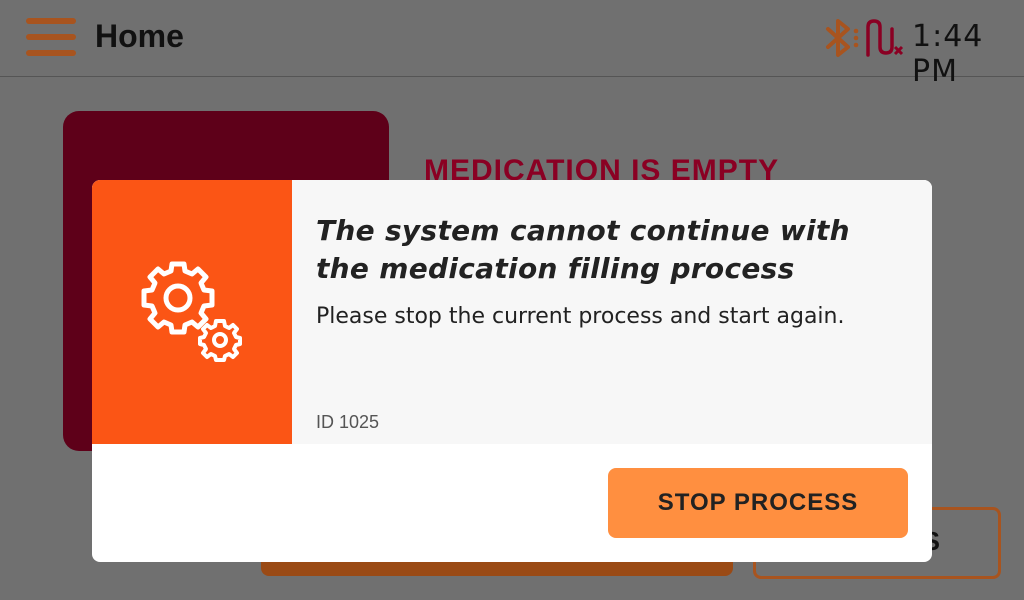  What do you see at coordinates (51, 37) in the screenshot?
I see `menu-icon` at bounding box center [51, 37].